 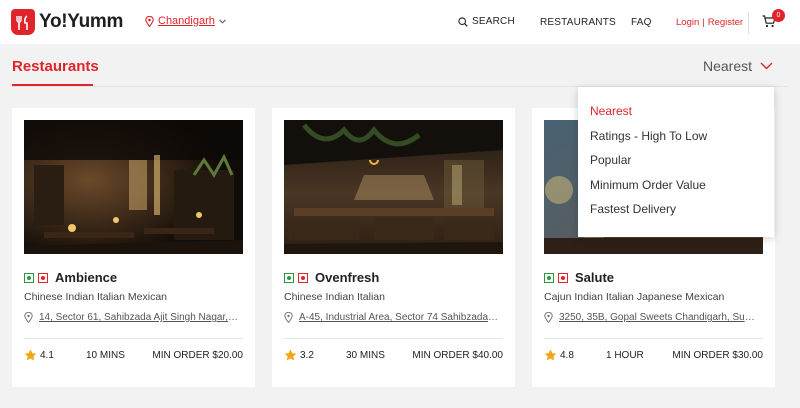 I want to click on nav-restaurants: RESTAURANTS, so click(x=578, y=22).